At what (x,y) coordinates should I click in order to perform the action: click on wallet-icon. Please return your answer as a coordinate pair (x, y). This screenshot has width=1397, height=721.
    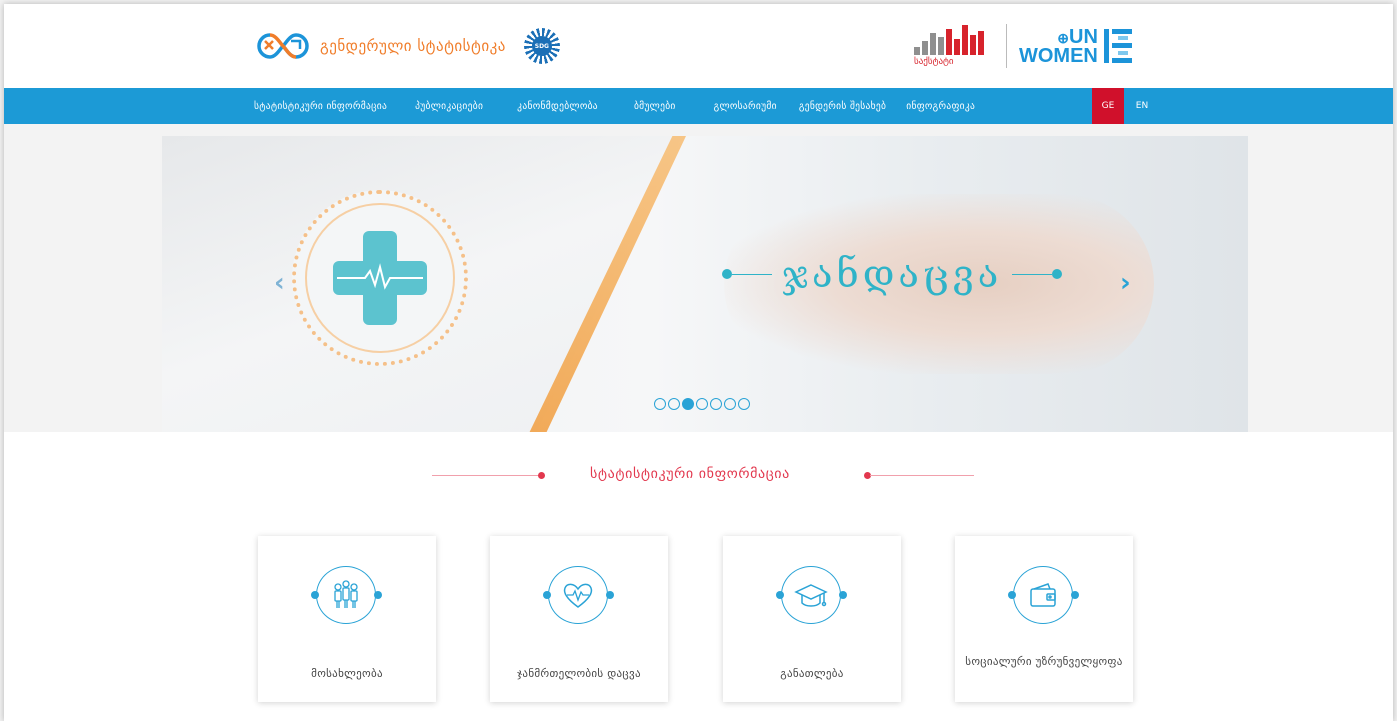
    Looking at the image, I should click on (1043, 595).